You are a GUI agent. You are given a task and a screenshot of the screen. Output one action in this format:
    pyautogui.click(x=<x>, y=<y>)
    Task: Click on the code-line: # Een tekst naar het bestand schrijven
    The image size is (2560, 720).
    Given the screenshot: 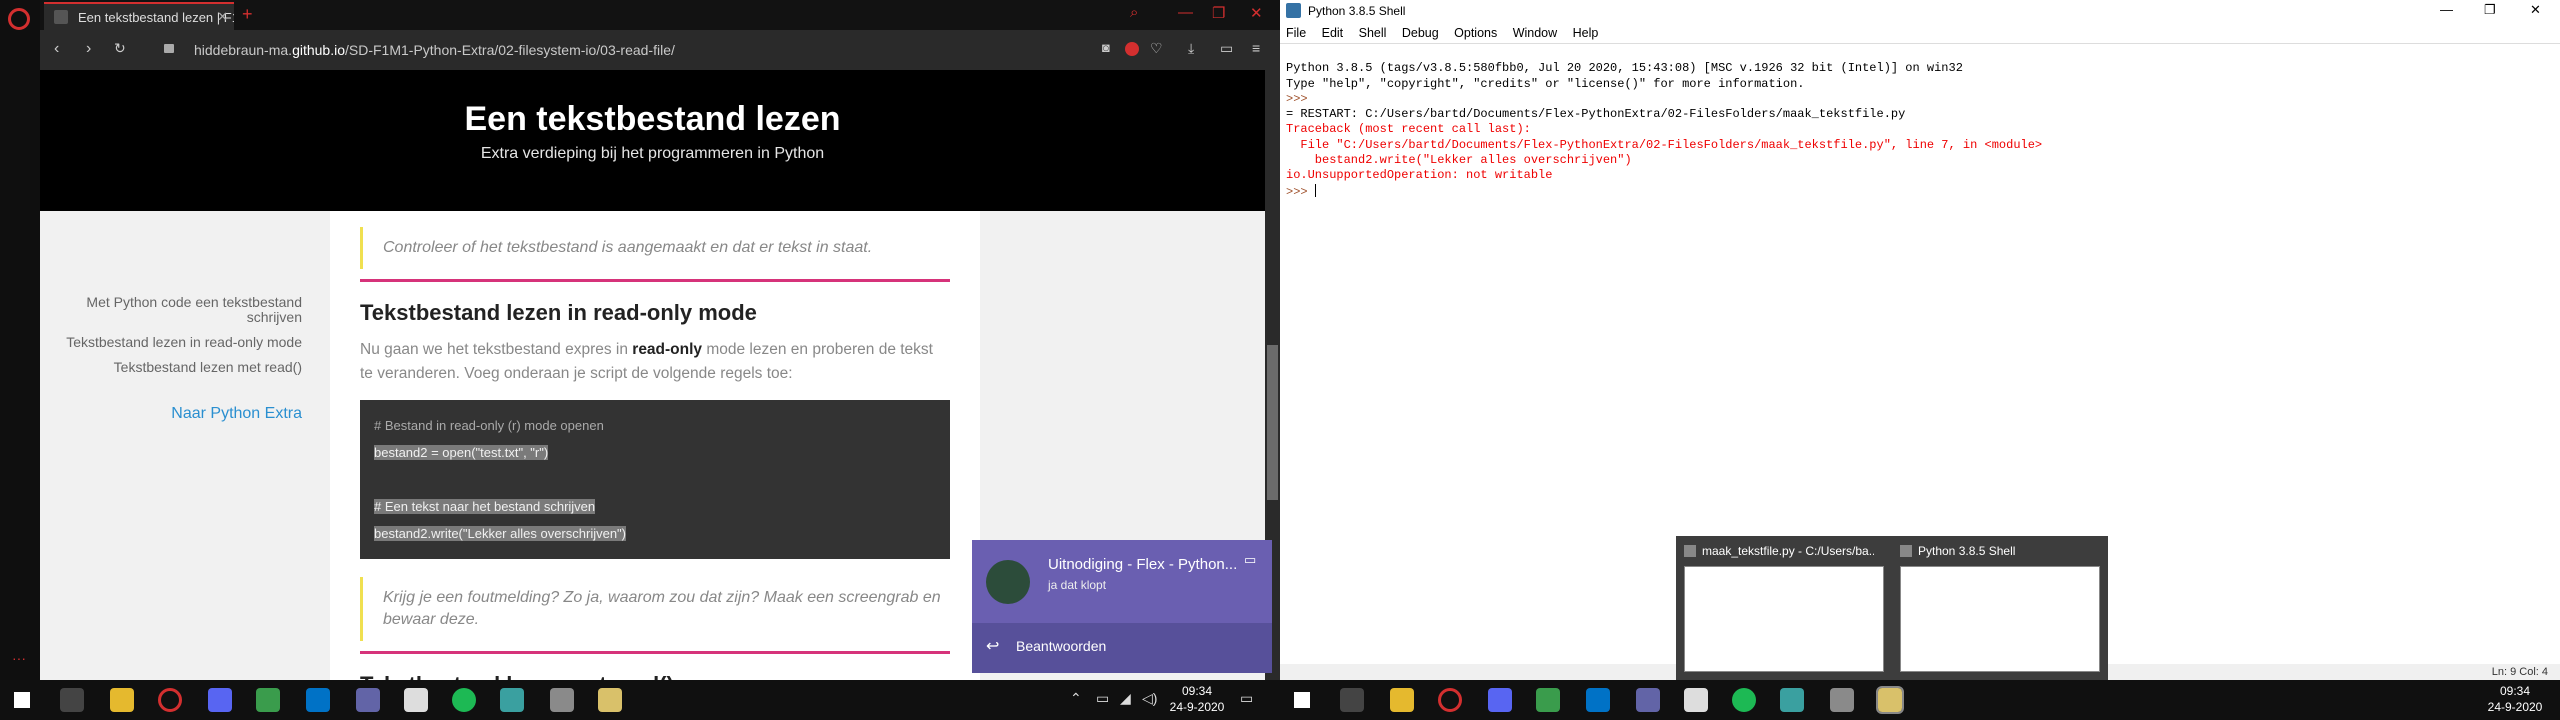 What is the action you would take?
    pyautogui.click(x=655, y=506)
    